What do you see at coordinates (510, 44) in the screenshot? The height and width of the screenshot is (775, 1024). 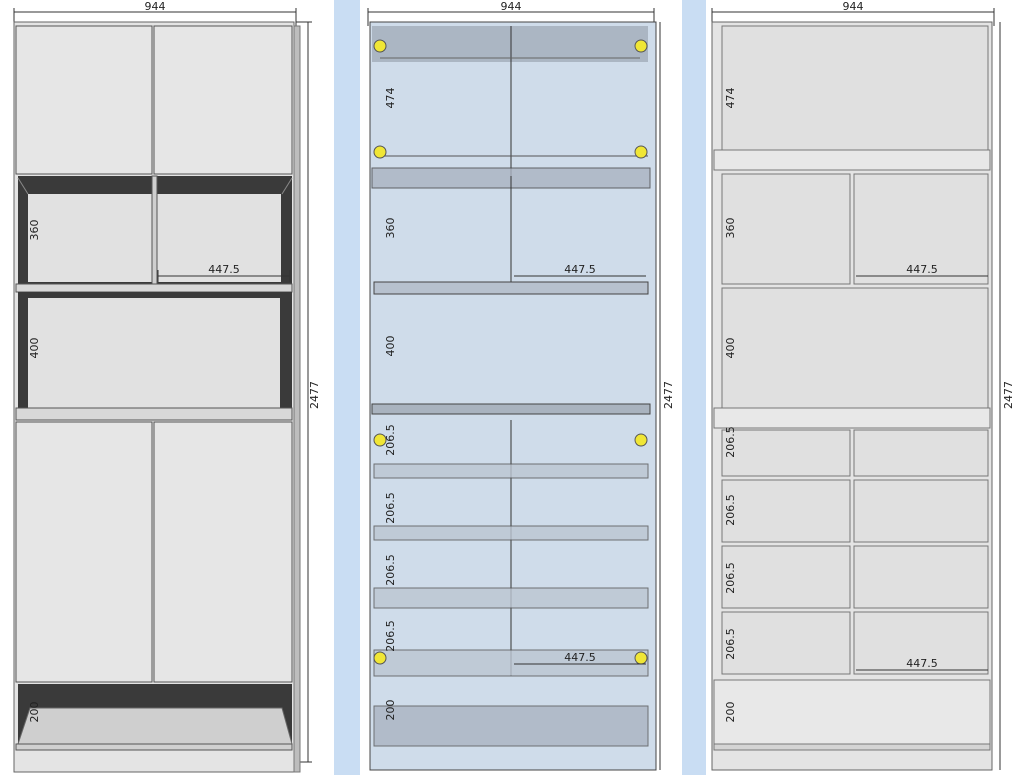 I see `top-panel-shade` at bounding box center [510, 44].